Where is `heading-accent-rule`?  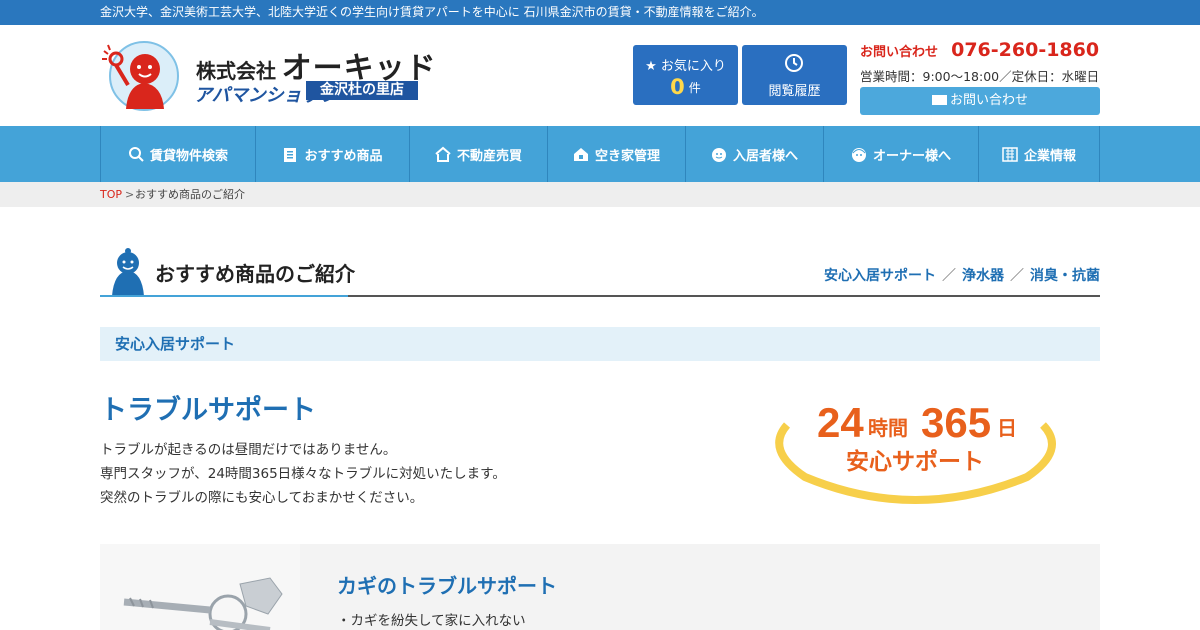
heading-accent-rule is located at coordinates (224, 296).